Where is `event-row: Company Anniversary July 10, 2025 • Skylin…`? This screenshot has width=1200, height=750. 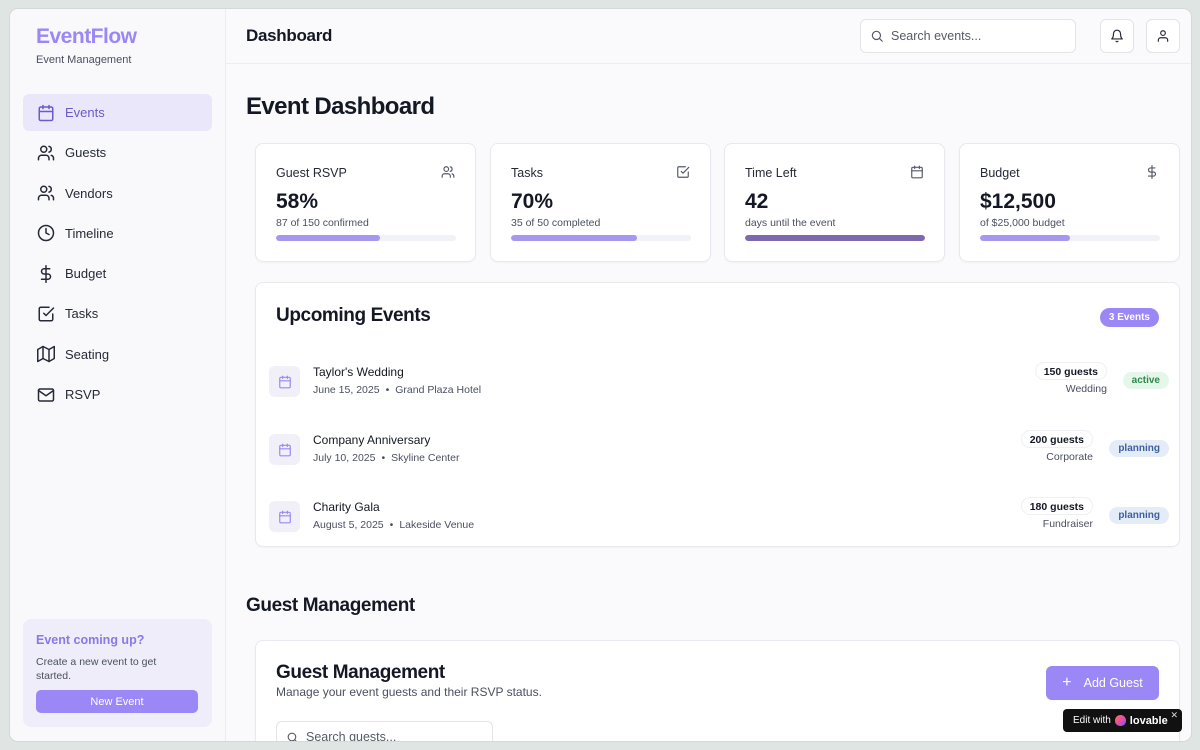
event-row: Company Anniversary July 10, 2025 • Skylin… is located at coordinates (719, 450).